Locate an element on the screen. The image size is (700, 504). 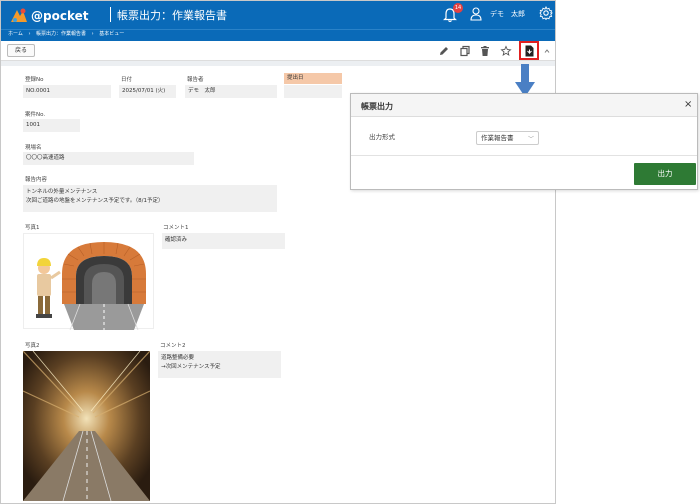
registration-no-label: 登録No is located at coordinates (34, 80).